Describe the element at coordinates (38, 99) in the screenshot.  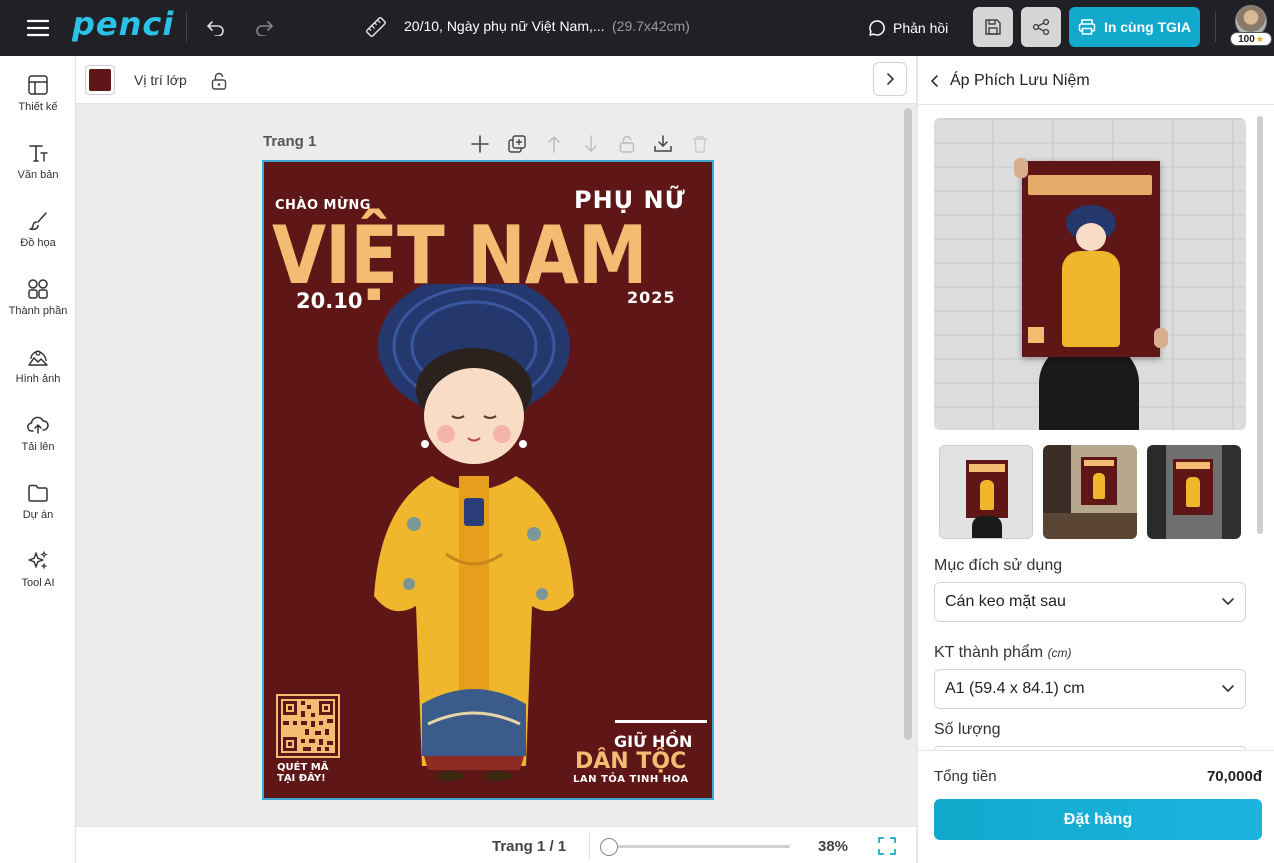
I see `sidebar-item-design: Thiết kế` at that location.